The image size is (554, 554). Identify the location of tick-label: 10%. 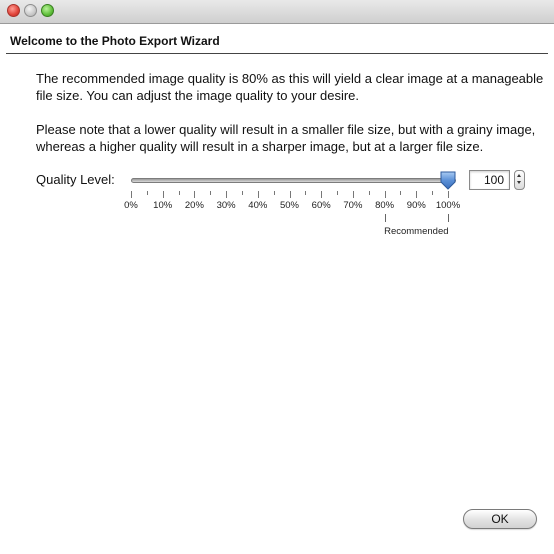
(163, 205).